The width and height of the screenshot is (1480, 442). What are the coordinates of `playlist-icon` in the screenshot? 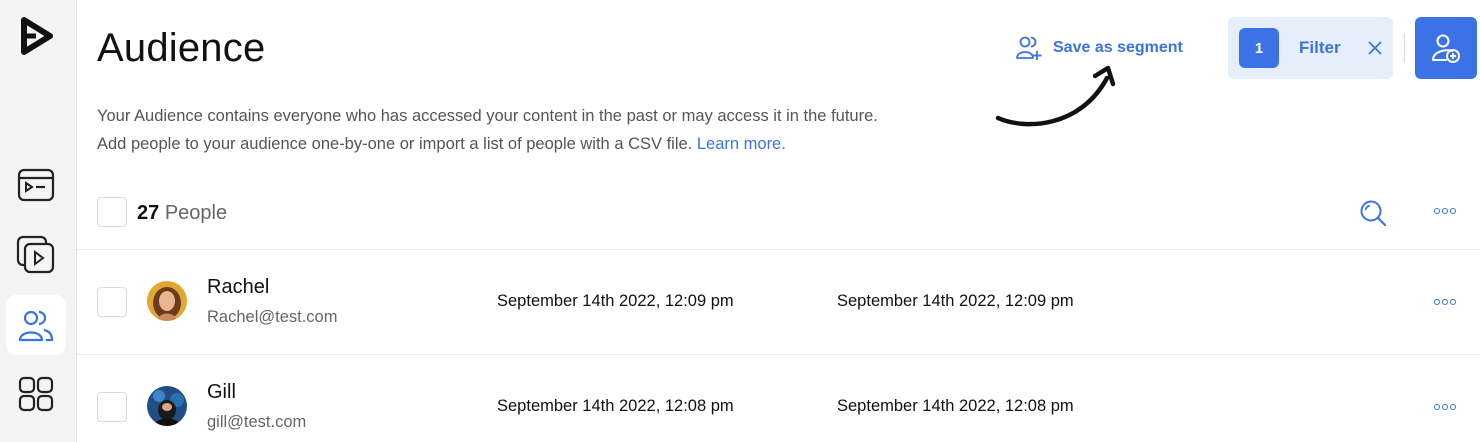 It's located at (36, 185).